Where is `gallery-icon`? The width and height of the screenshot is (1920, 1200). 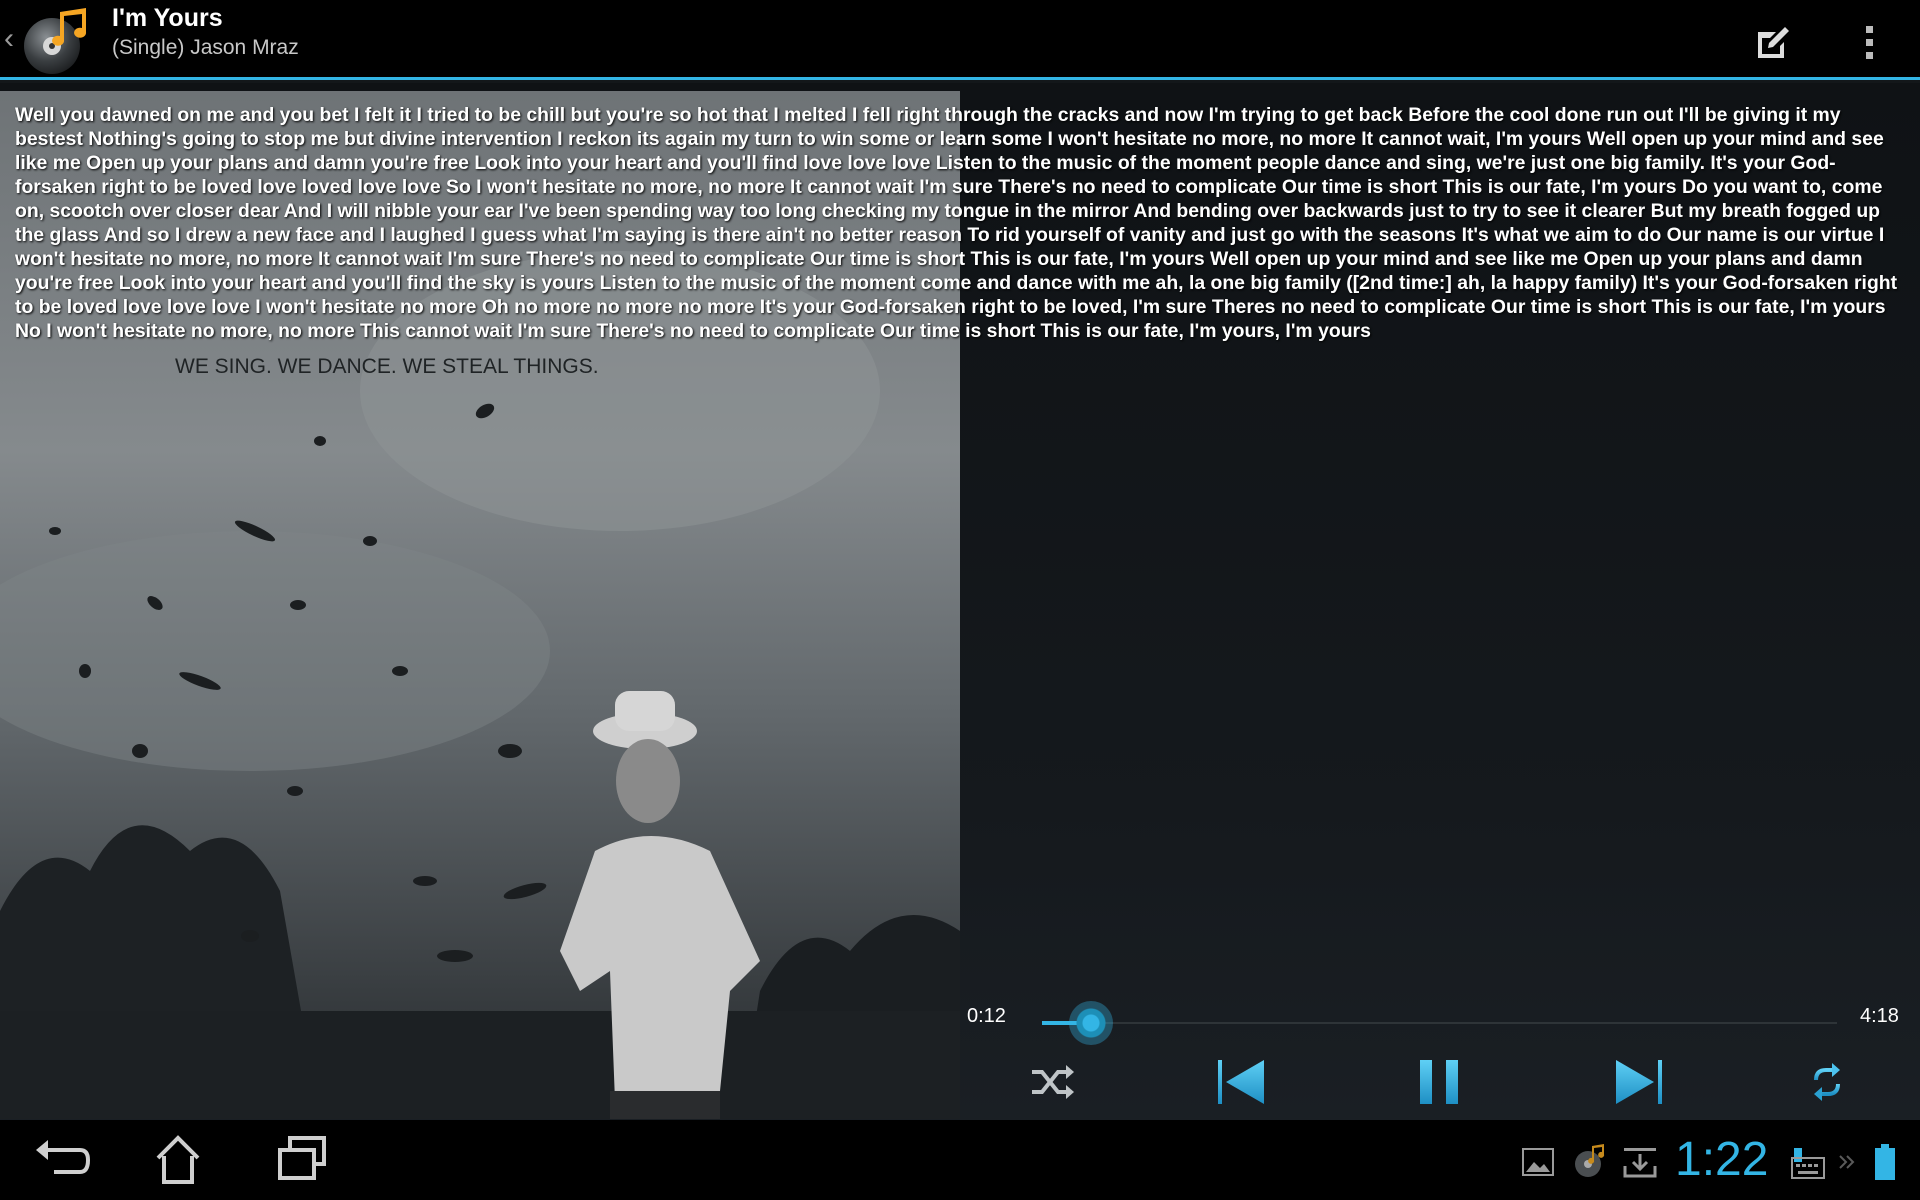 gallery-icon is located at coordinates (1538, 1162).